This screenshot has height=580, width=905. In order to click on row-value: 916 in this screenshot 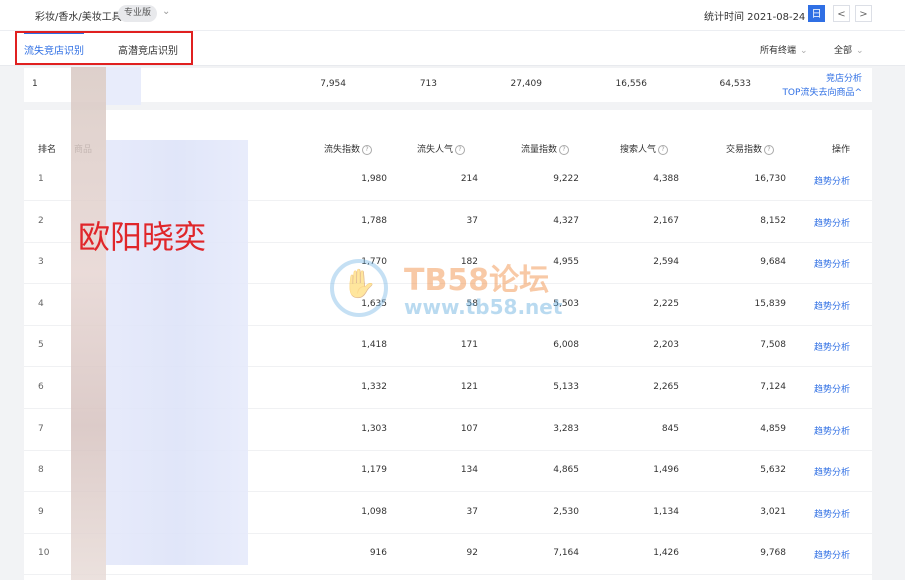, I will do `click(378, 553)`.